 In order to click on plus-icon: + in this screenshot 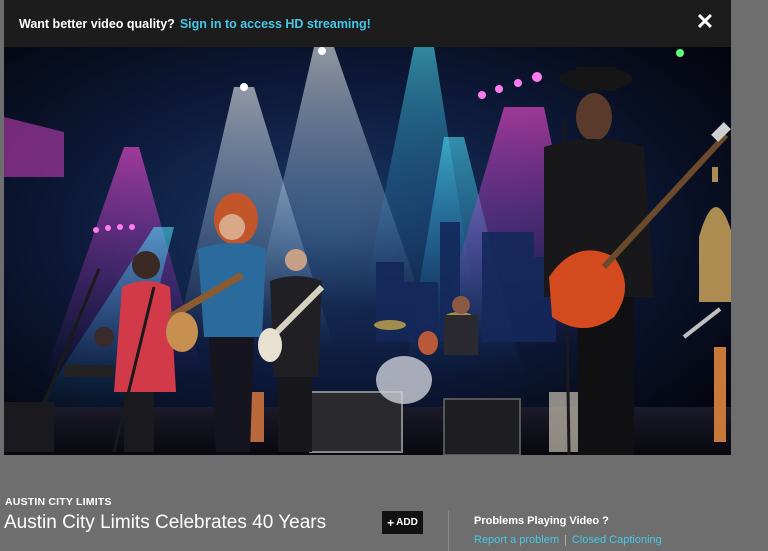, I will do `click(391, 522)`.